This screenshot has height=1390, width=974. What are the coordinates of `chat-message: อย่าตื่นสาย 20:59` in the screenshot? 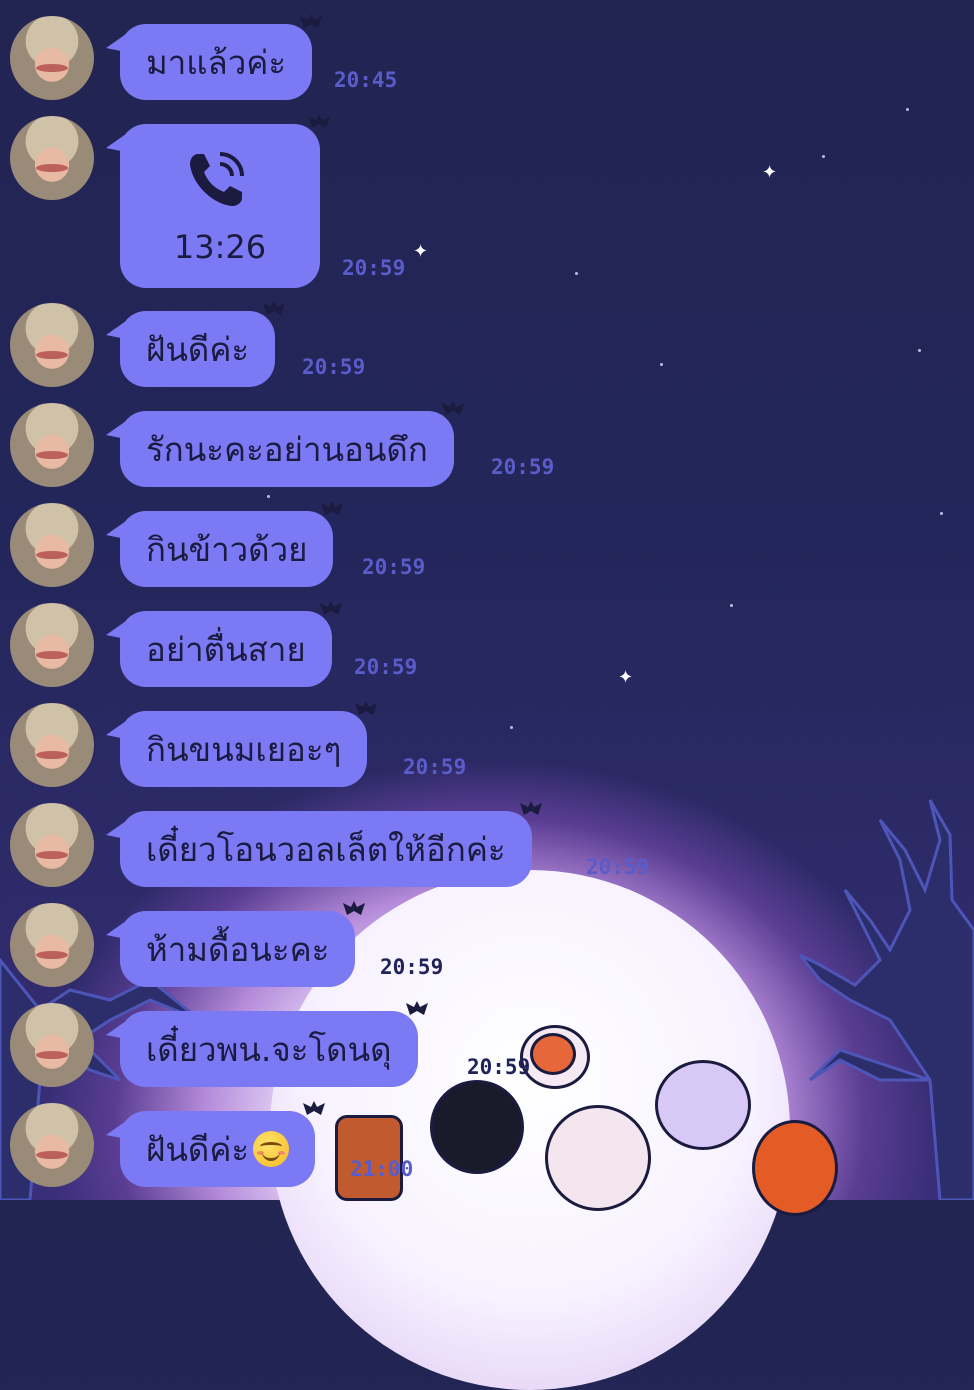 It's located at (487, 647).